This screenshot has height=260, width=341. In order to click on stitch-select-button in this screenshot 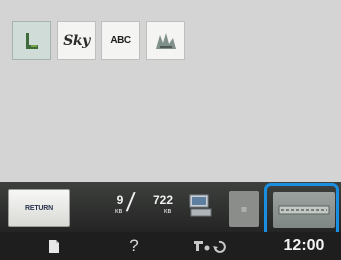, I will do `click(304, 210)`.